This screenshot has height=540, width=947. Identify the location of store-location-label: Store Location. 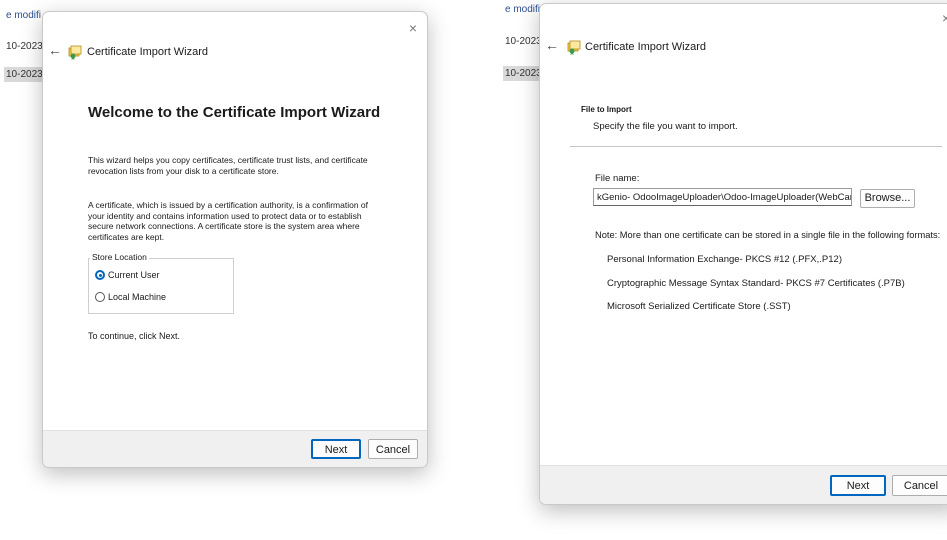
(119, 257).